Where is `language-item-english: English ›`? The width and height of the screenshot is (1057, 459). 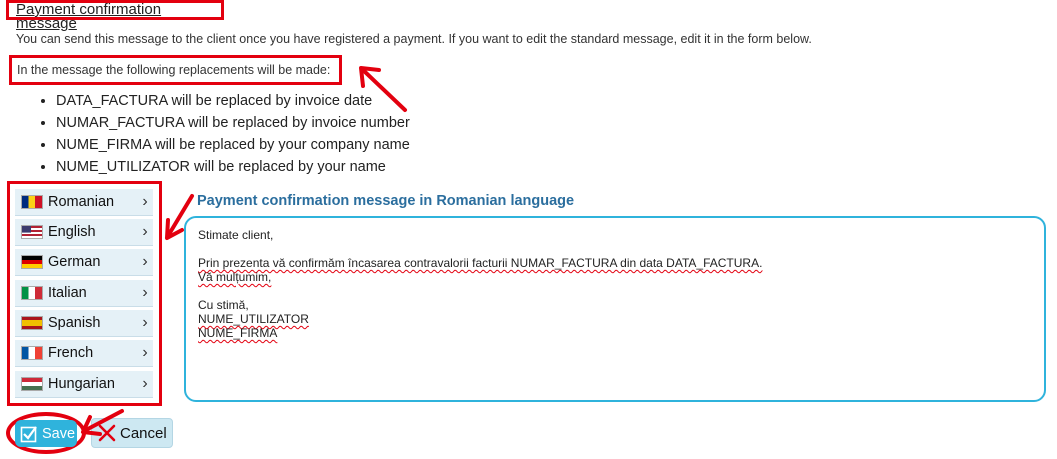
language-item-english: English › is located at coordinates (84, 232).